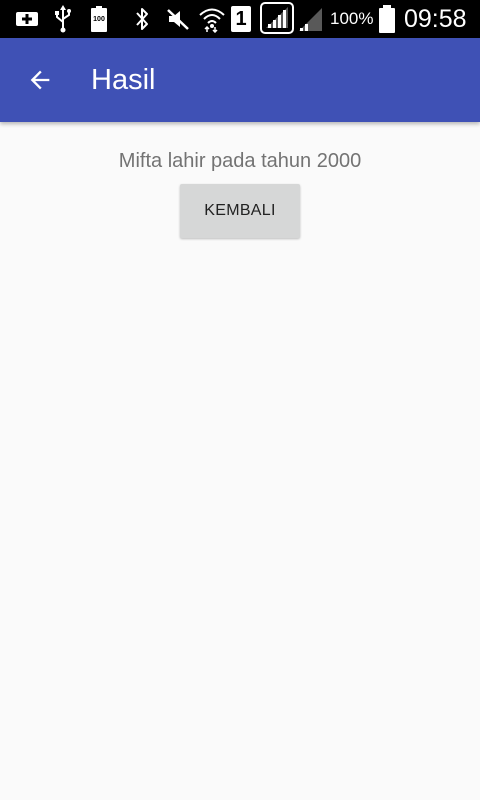 This screenshot has width=480, height=800. I want to click on back-button, so click(40, 80).